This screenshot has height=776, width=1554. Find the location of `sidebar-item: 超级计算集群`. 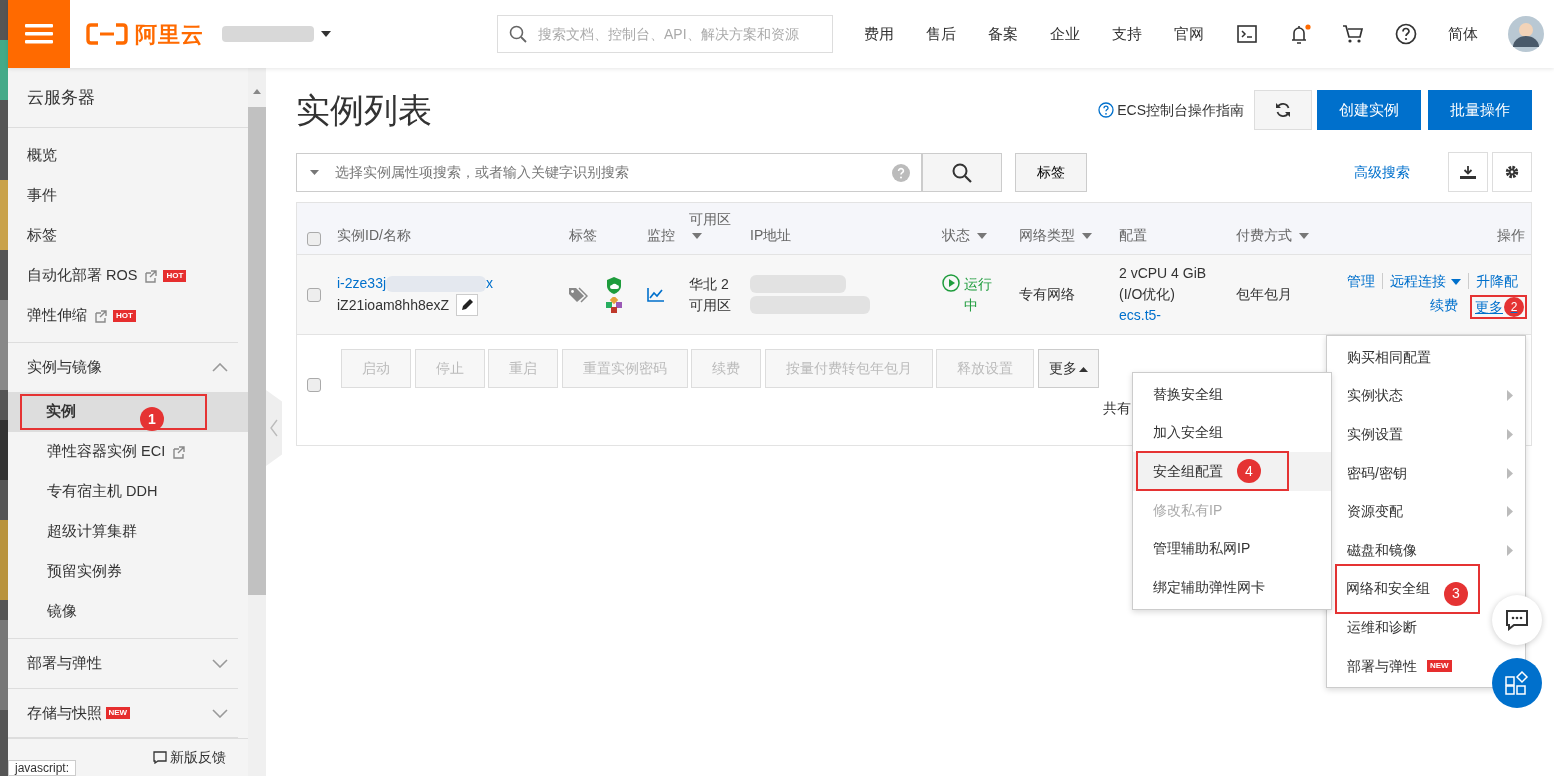

sidebar-item: 超级计算集群 is located at coordinates (128, 532).